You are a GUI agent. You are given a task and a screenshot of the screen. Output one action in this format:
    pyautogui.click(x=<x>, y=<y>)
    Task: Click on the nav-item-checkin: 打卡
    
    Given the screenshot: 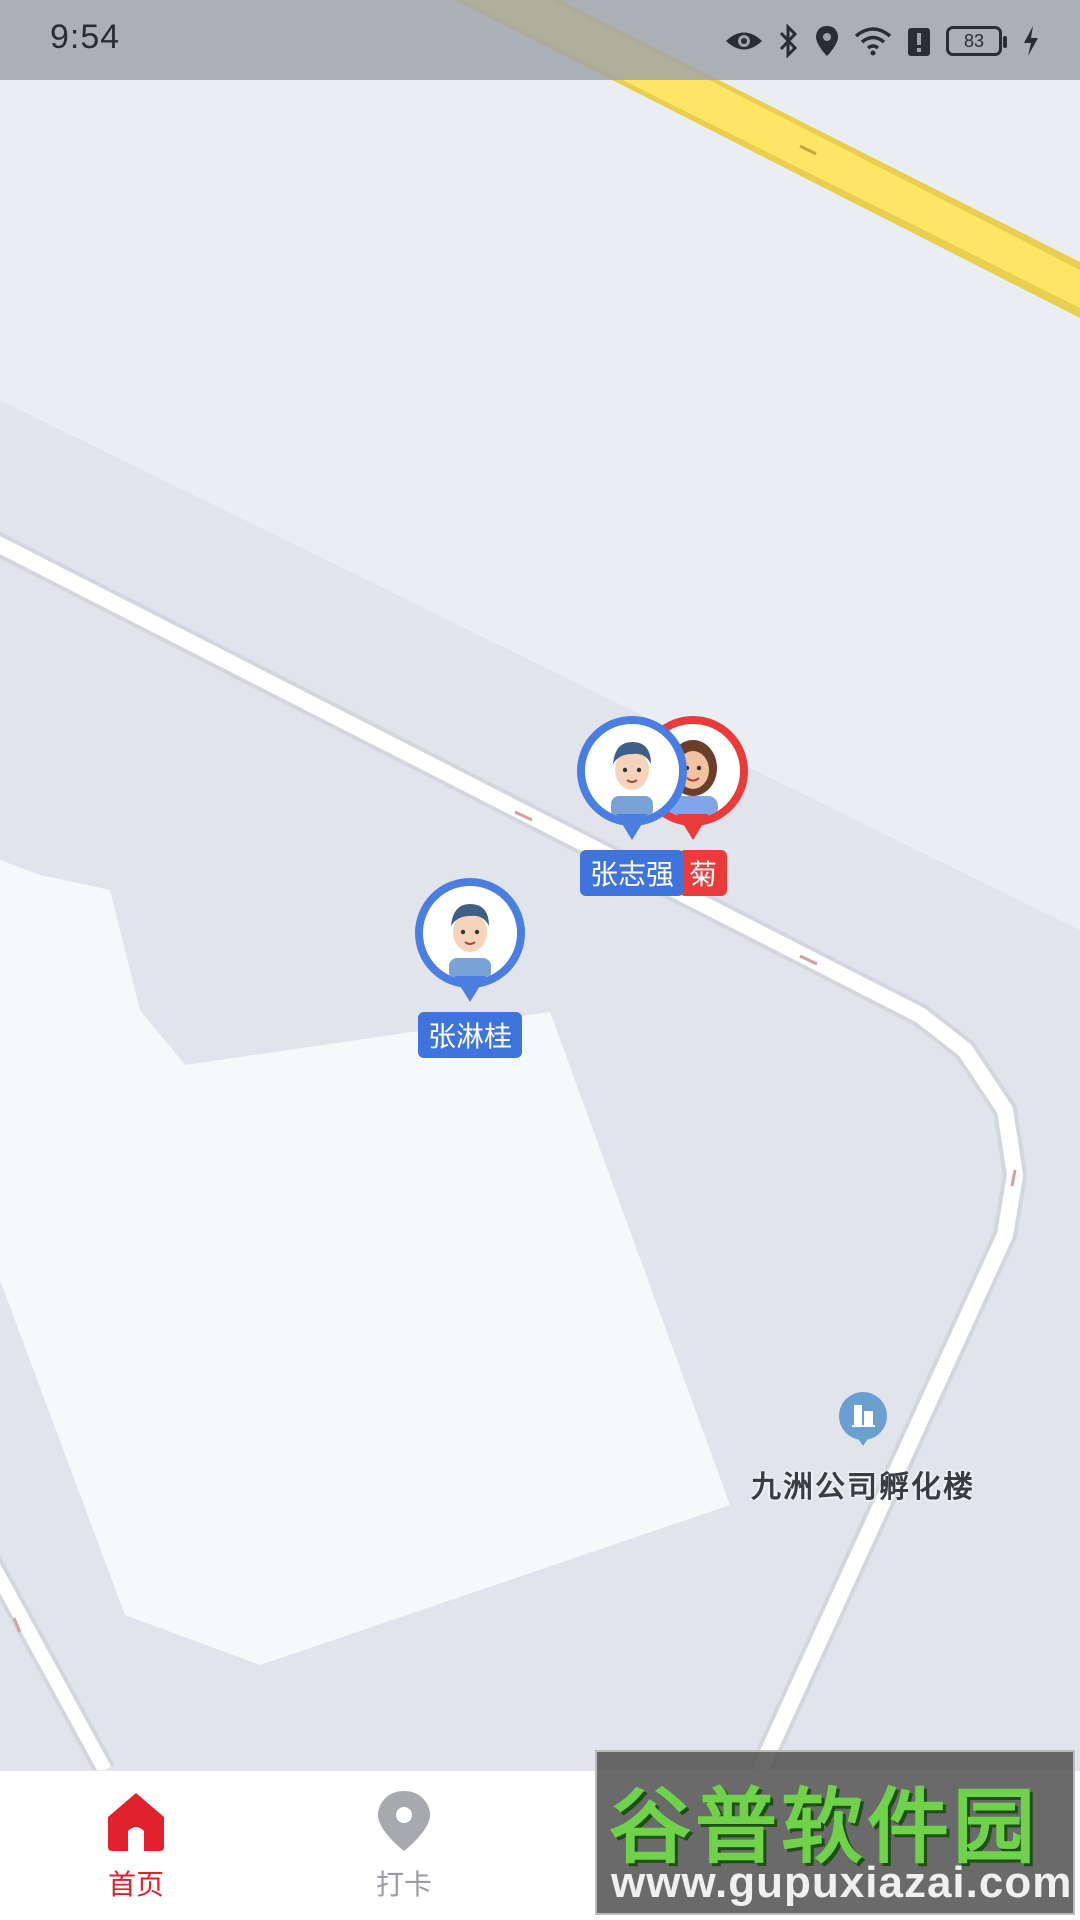 What is the action you would take?
    pyautogui.click(x=404, y=1846)
    